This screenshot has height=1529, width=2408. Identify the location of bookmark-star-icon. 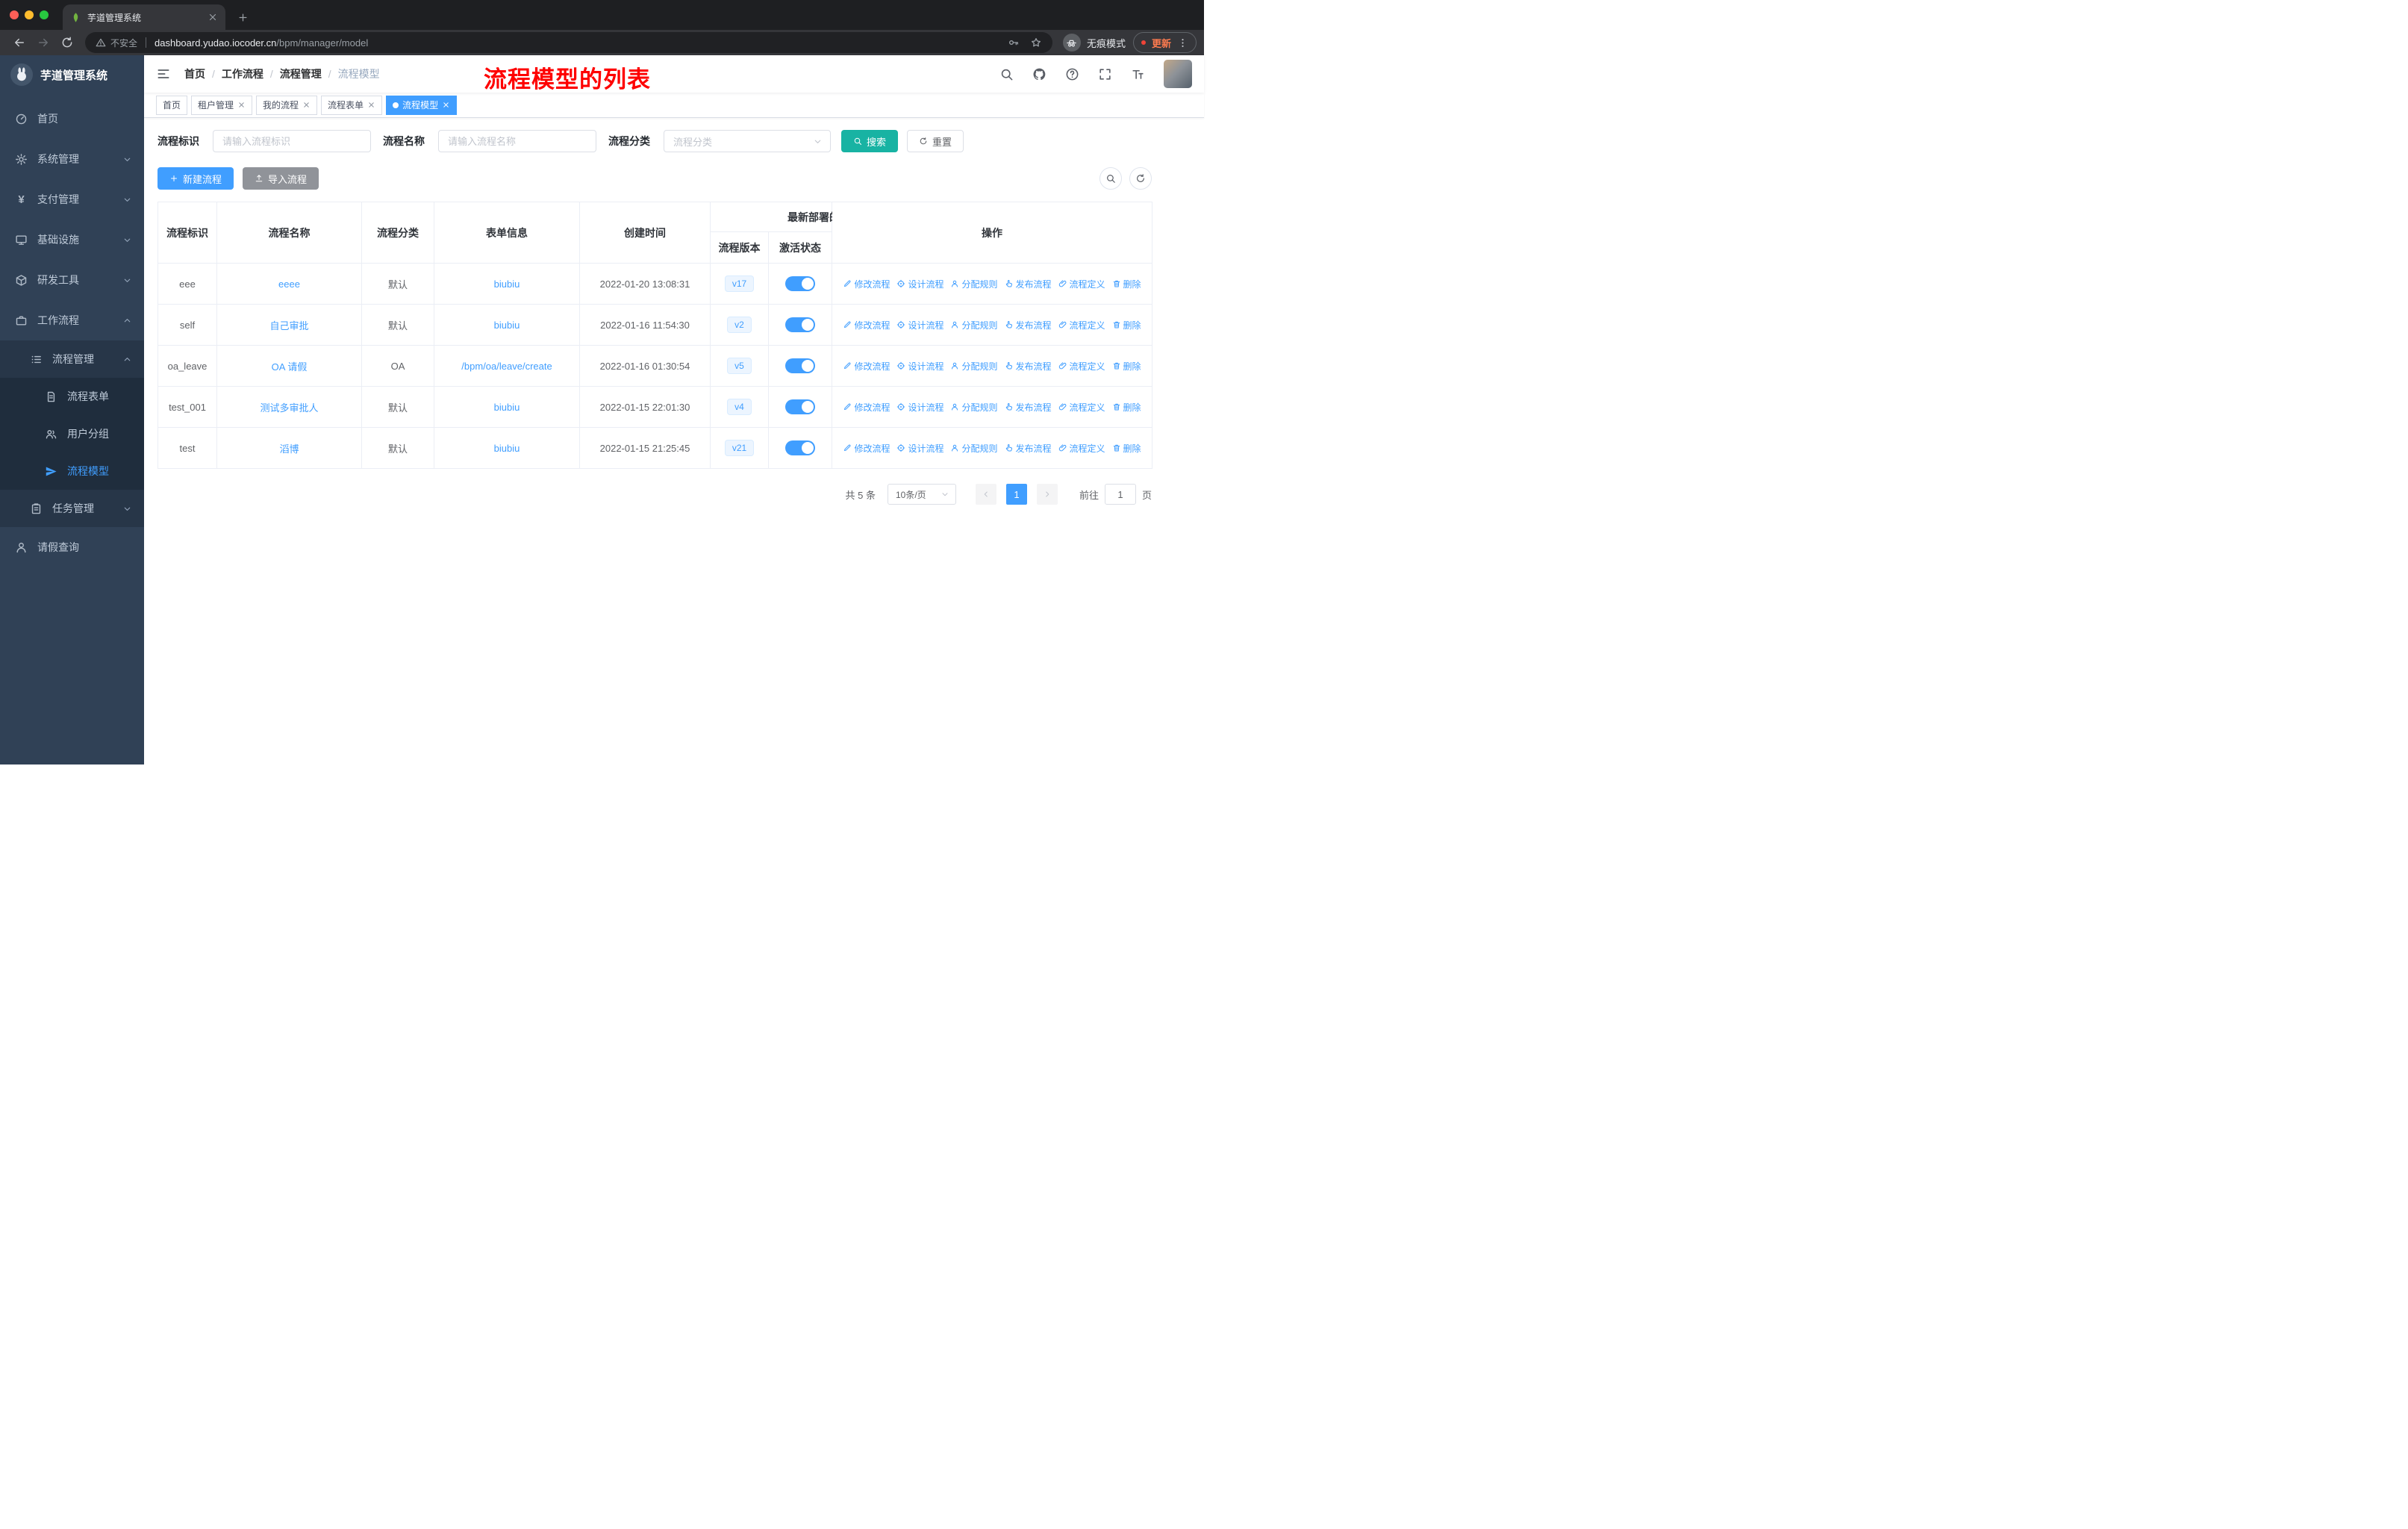
(1036, 43).